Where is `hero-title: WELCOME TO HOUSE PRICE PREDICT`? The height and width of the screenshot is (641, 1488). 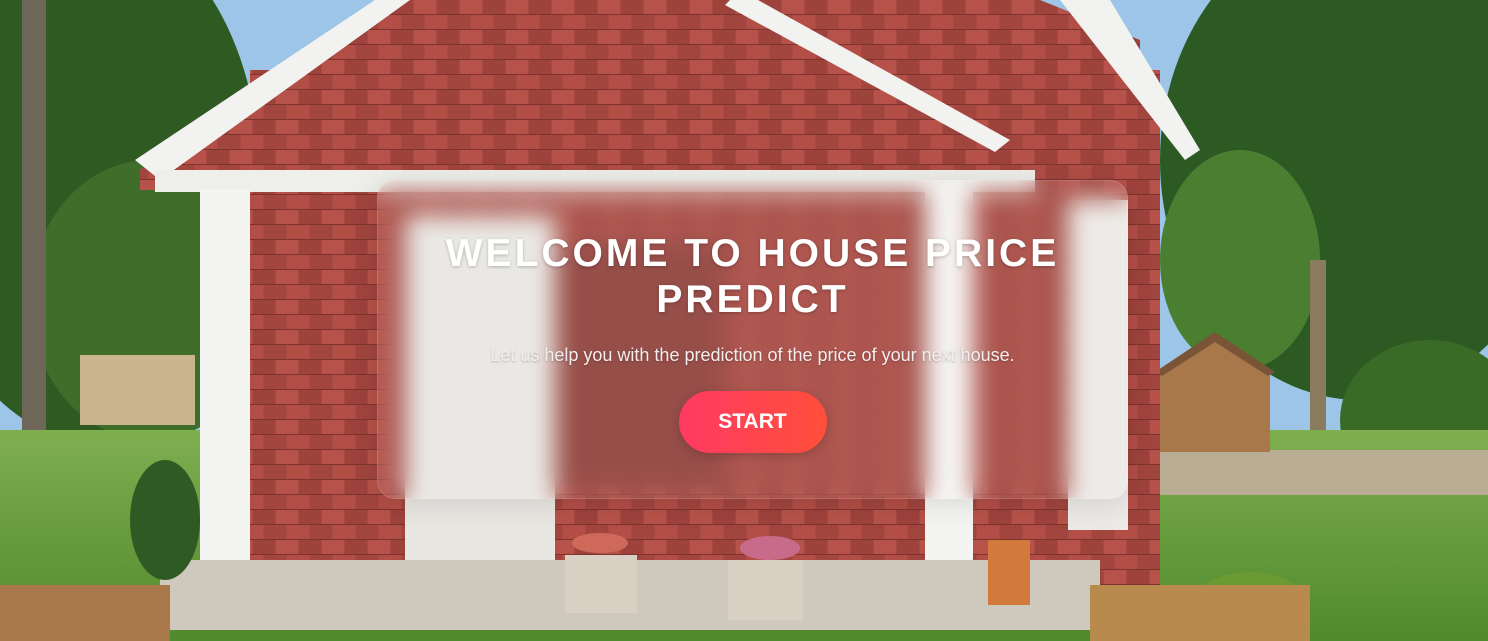 hero-title: WELCOME TO HOUSE PRICE PREDICT is located at coordinates (752, 276).